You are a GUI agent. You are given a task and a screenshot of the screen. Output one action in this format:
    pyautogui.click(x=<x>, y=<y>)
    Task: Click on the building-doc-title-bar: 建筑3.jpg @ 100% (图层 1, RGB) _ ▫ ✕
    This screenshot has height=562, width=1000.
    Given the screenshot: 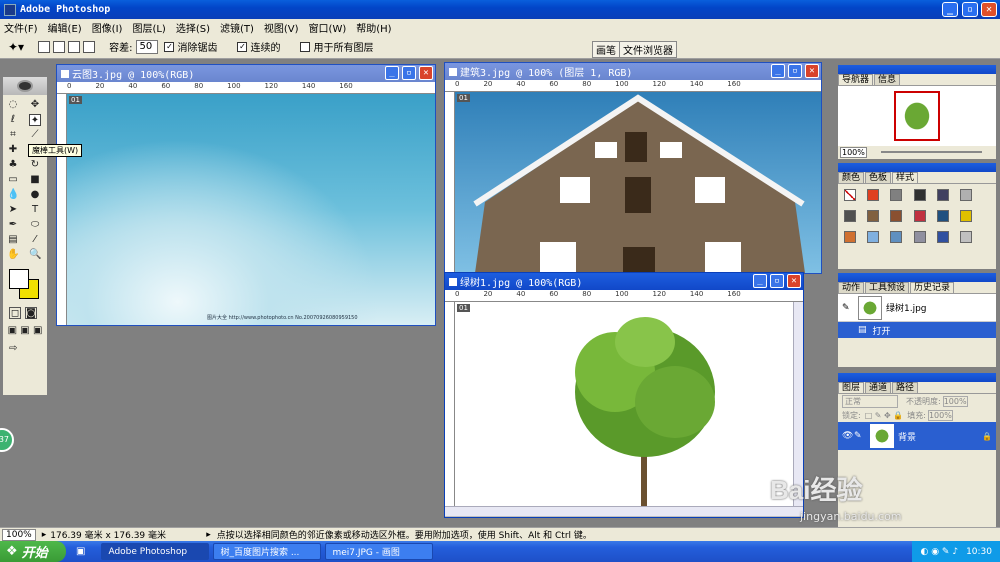 What is the action you would take?
    pyautogui.click(x=633, y=71)
    